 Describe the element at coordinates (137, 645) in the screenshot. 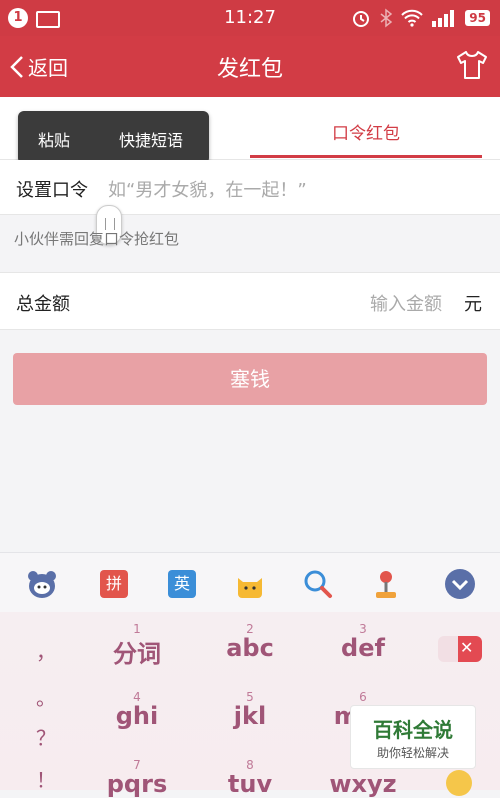

I see `key-1: 1 分词` at that location.